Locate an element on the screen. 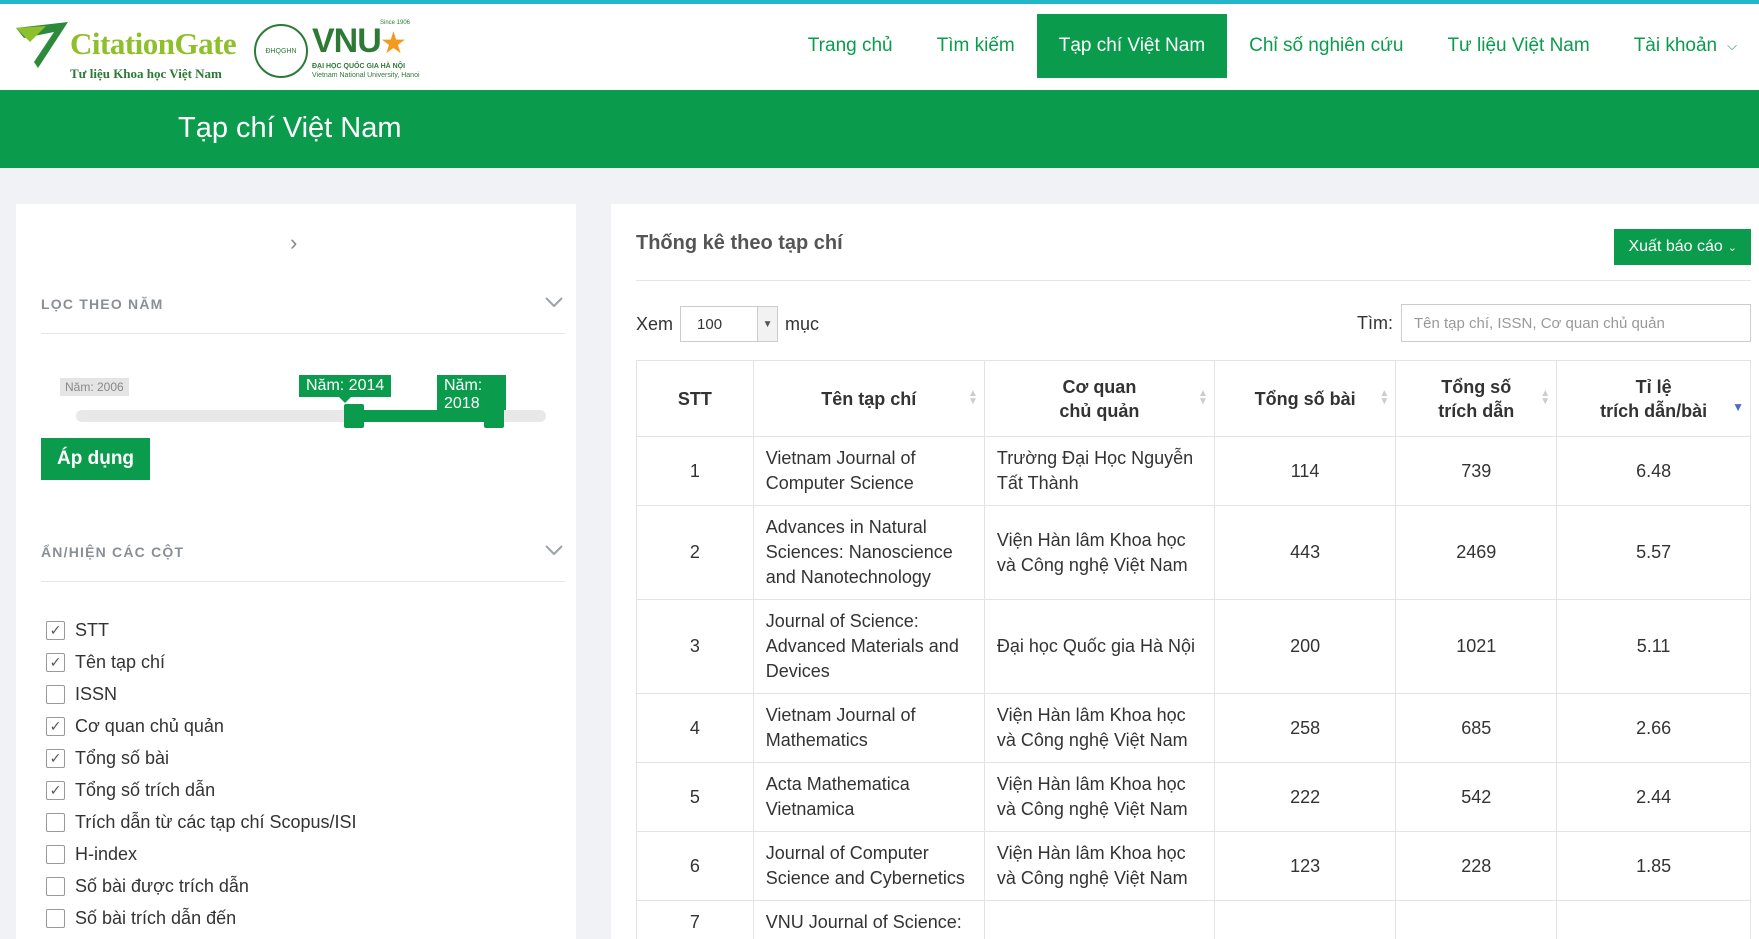  header-label: Tổng số trích dẫn is located at coordinates (1476, 398).